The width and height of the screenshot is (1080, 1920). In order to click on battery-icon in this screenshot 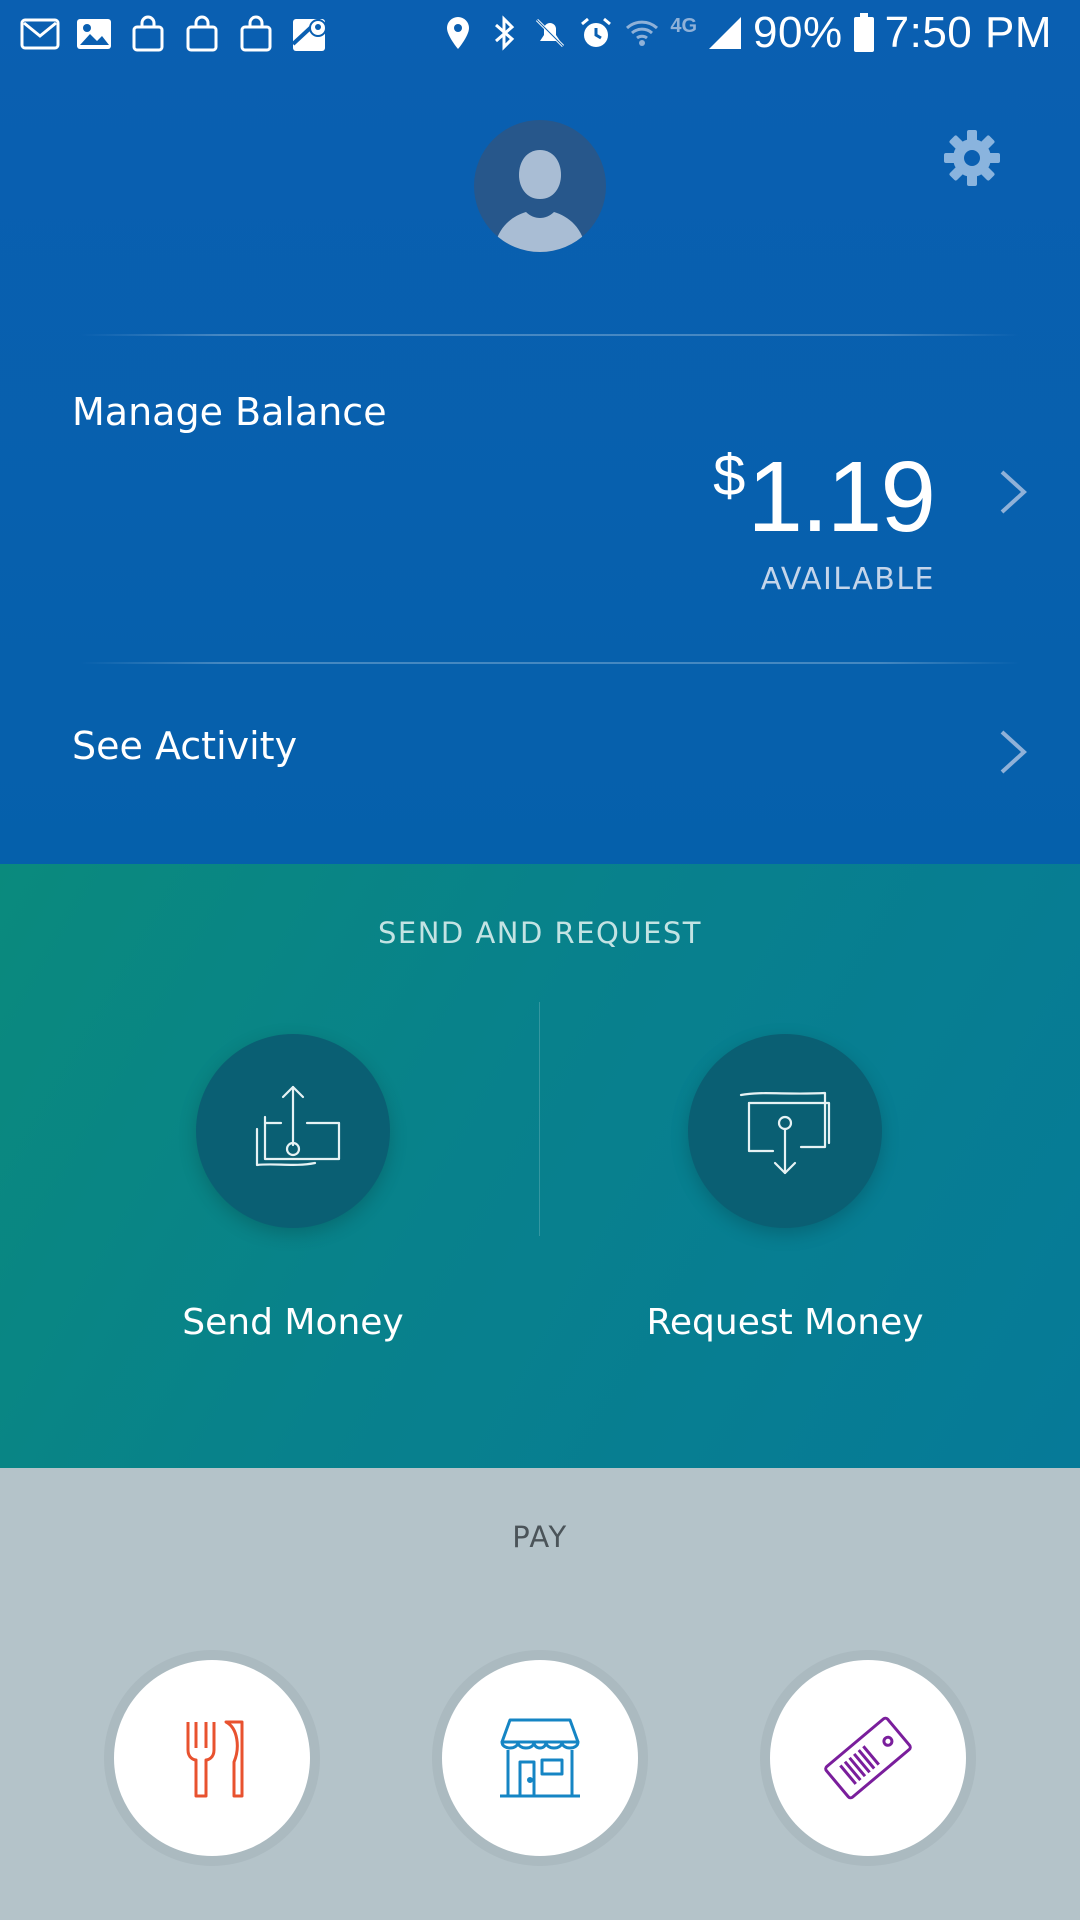, I will do `click(863, 32)`.